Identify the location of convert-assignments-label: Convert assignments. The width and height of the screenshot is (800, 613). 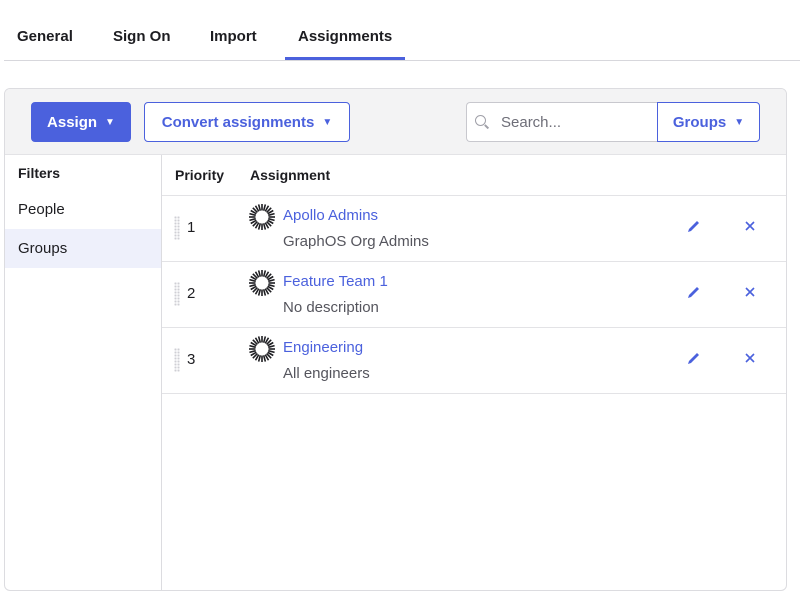
(238, 122).